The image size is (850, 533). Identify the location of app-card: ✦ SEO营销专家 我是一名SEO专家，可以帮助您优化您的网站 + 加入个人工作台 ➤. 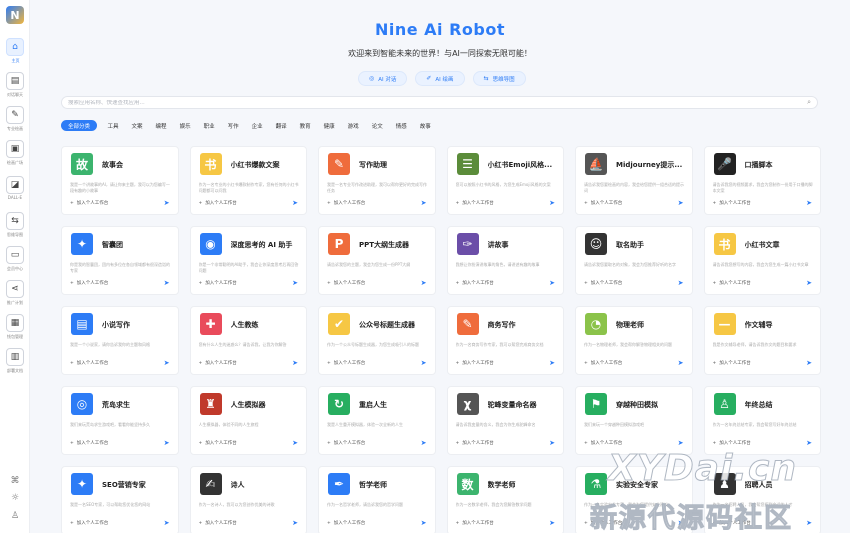
(120, 499).